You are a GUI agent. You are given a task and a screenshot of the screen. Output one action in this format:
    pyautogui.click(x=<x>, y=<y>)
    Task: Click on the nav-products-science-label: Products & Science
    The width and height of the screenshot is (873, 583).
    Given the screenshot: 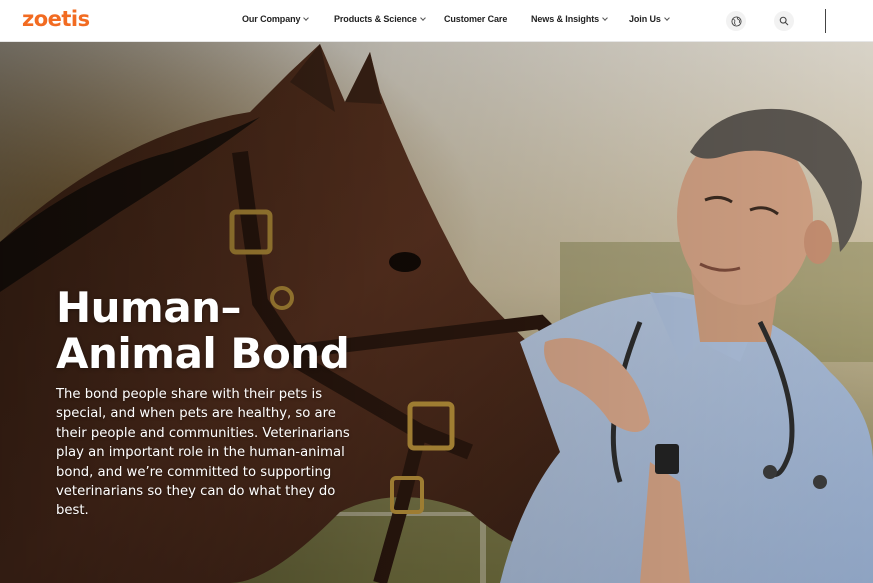 What is the action you would take?
    pyautogui.click(x=375, y=19)
    